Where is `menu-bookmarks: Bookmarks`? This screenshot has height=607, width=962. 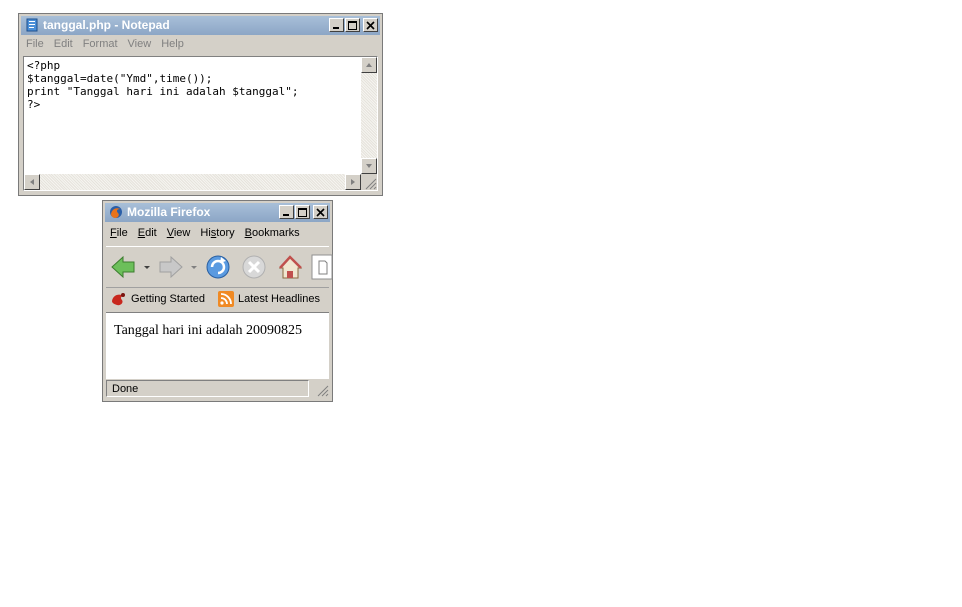 menu-bookmarks: Bookmarks is located at coordinates (272, 235).